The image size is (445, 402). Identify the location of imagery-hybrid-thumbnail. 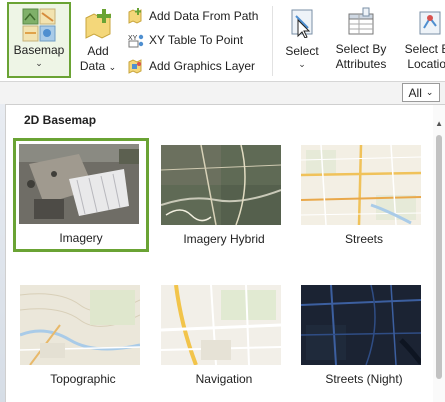
(221, 185).